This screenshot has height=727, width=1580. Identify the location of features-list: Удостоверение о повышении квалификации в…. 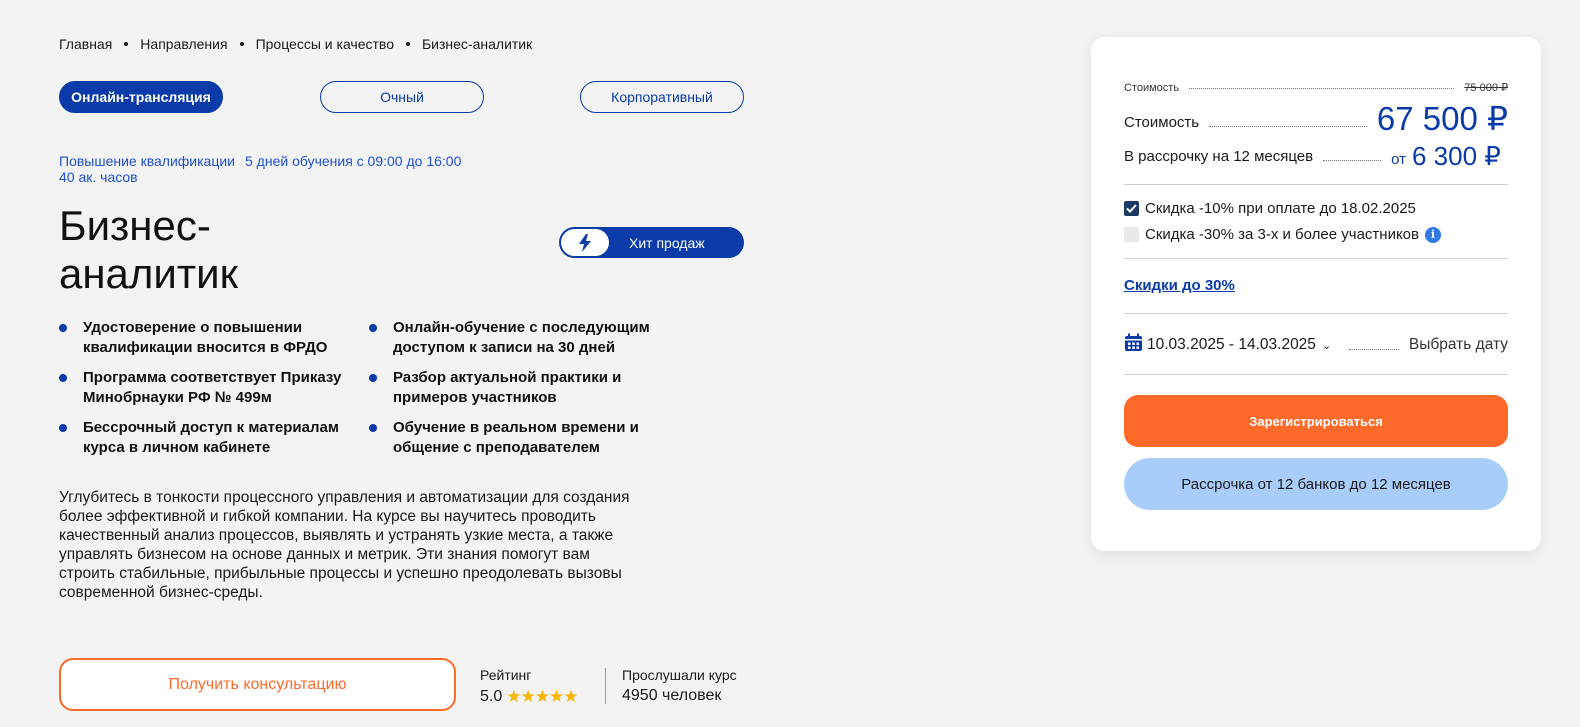
(369, 388).